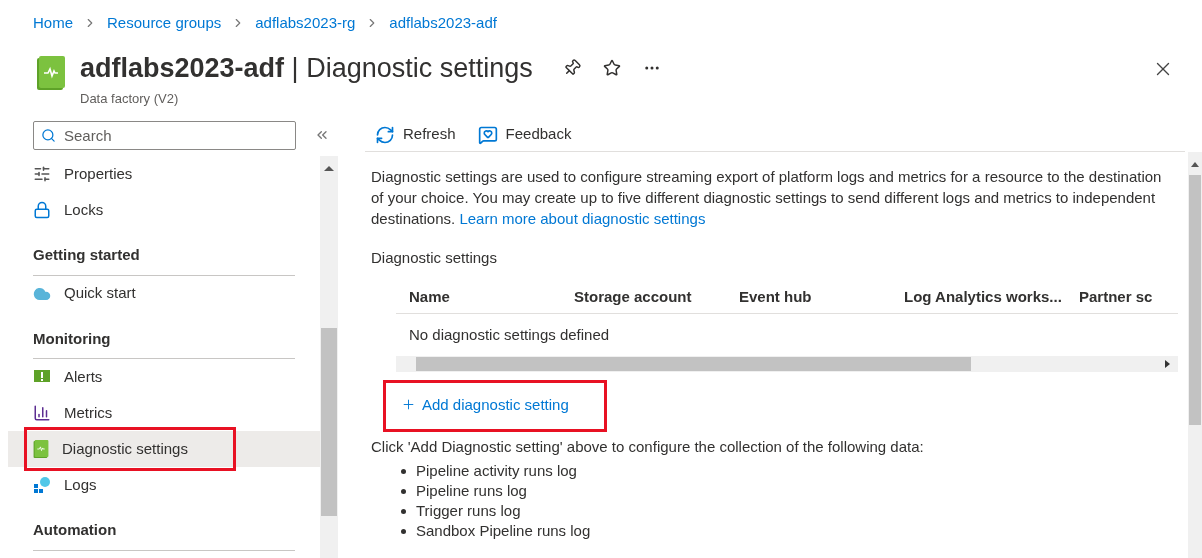 Image resolution: width=1202 pixels, height=558 pixels. What do you see at coordinates (415, 134) in the screenshot?
I see `refresh-button: Refresh` at bounding box center [415, 134].